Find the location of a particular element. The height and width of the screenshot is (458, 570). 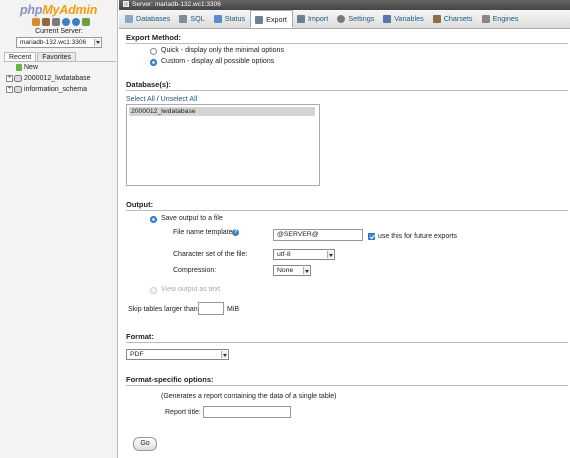

variables-icon is located at coordinates (387, 19).